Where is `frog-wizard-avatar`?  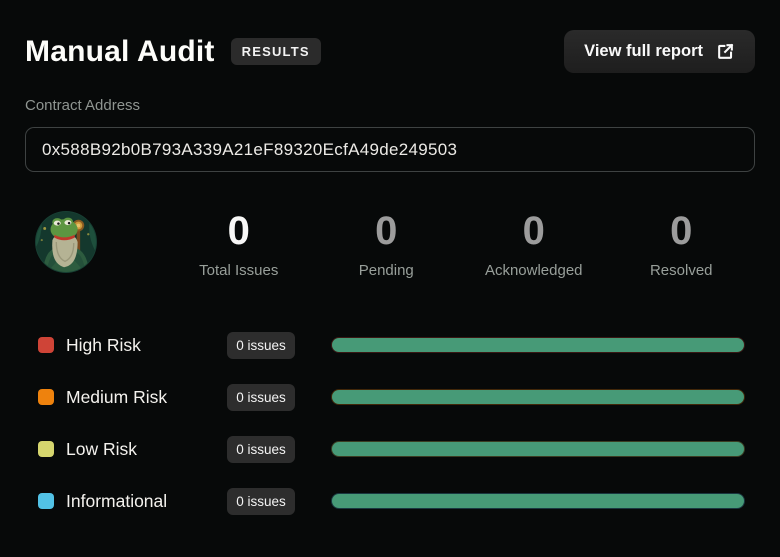 frog-wizard-avatar is located at coordinates (66, 242).